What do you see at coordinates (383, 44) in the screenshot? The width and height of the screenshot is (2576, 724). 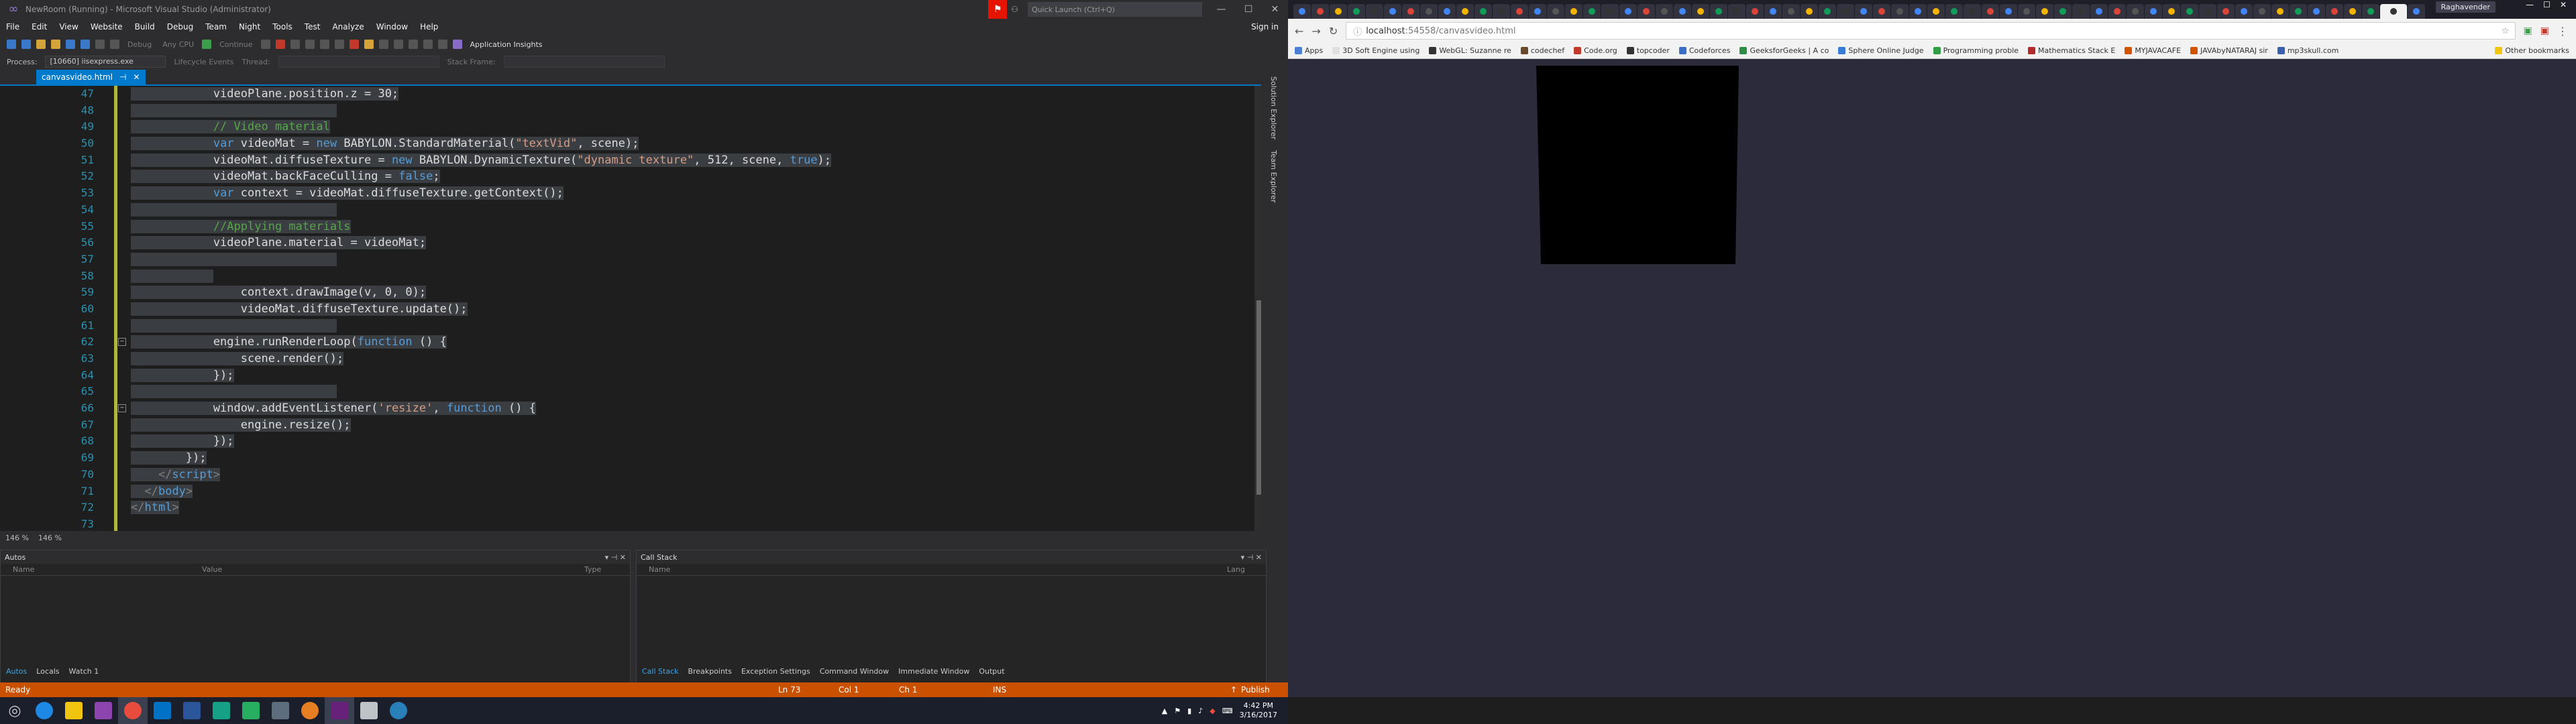 I see `comment-icon` at bounding box center [383, 44].